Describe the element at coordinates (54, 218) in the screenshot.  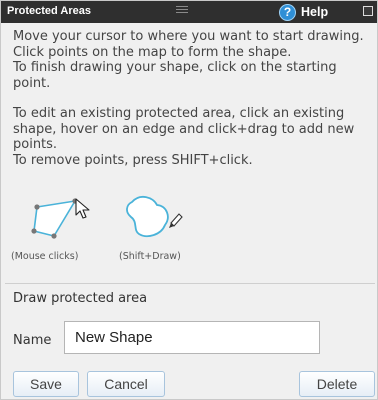
I see `polygon-clicks-icon` at that location.